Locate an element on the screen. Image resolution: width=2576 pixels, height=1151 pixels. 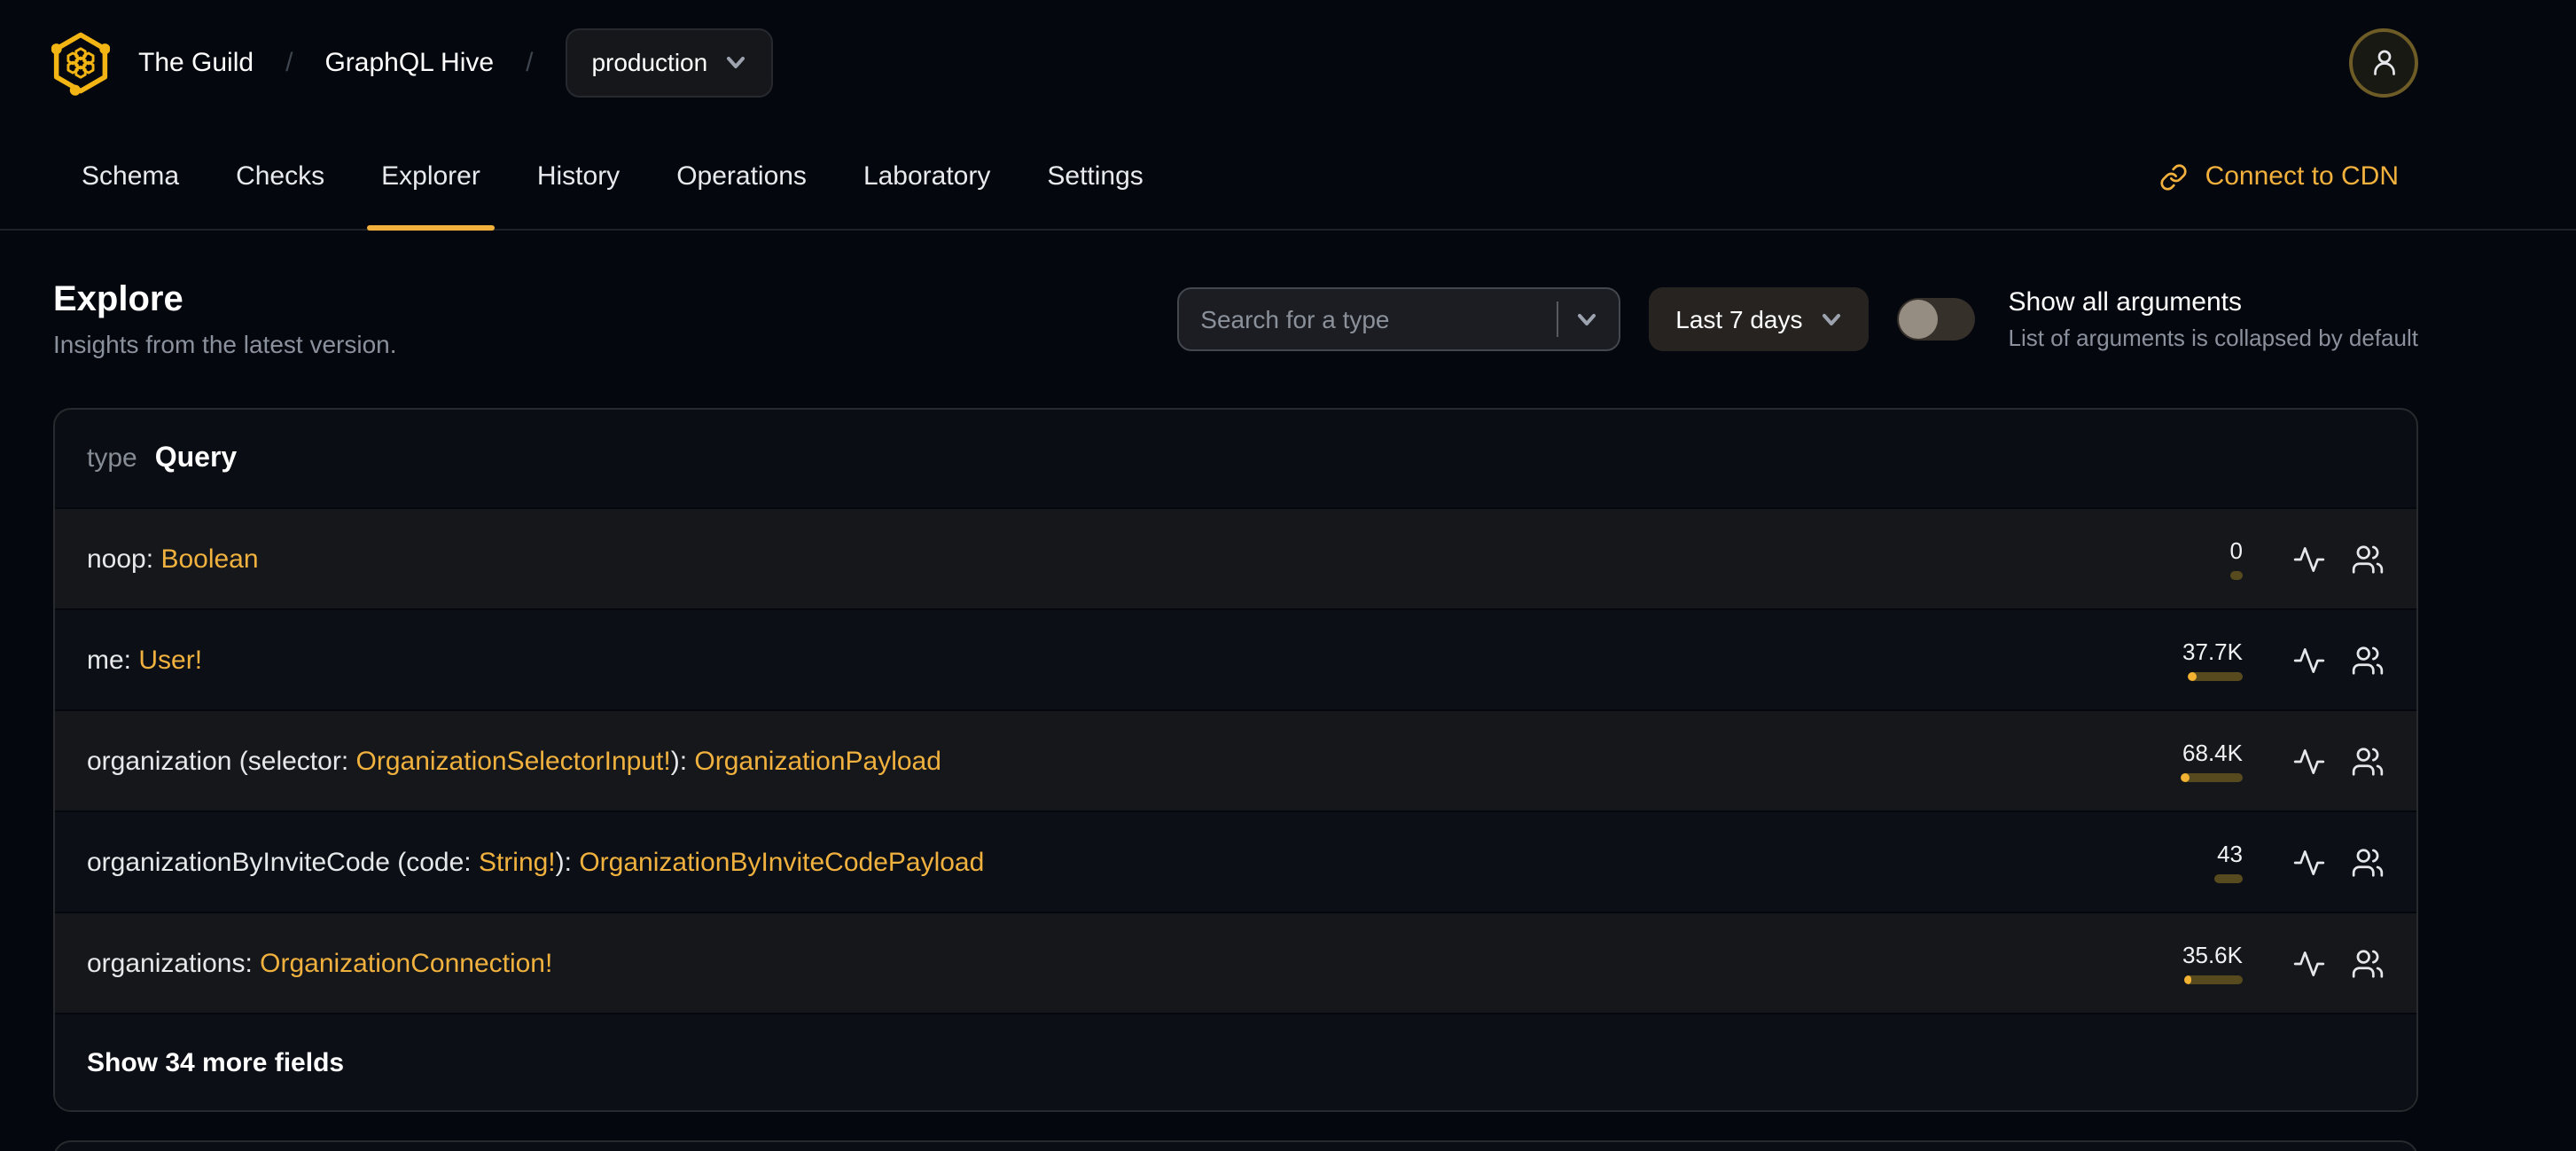
next-type-card-partial is located at coordinates (1235, 1145).